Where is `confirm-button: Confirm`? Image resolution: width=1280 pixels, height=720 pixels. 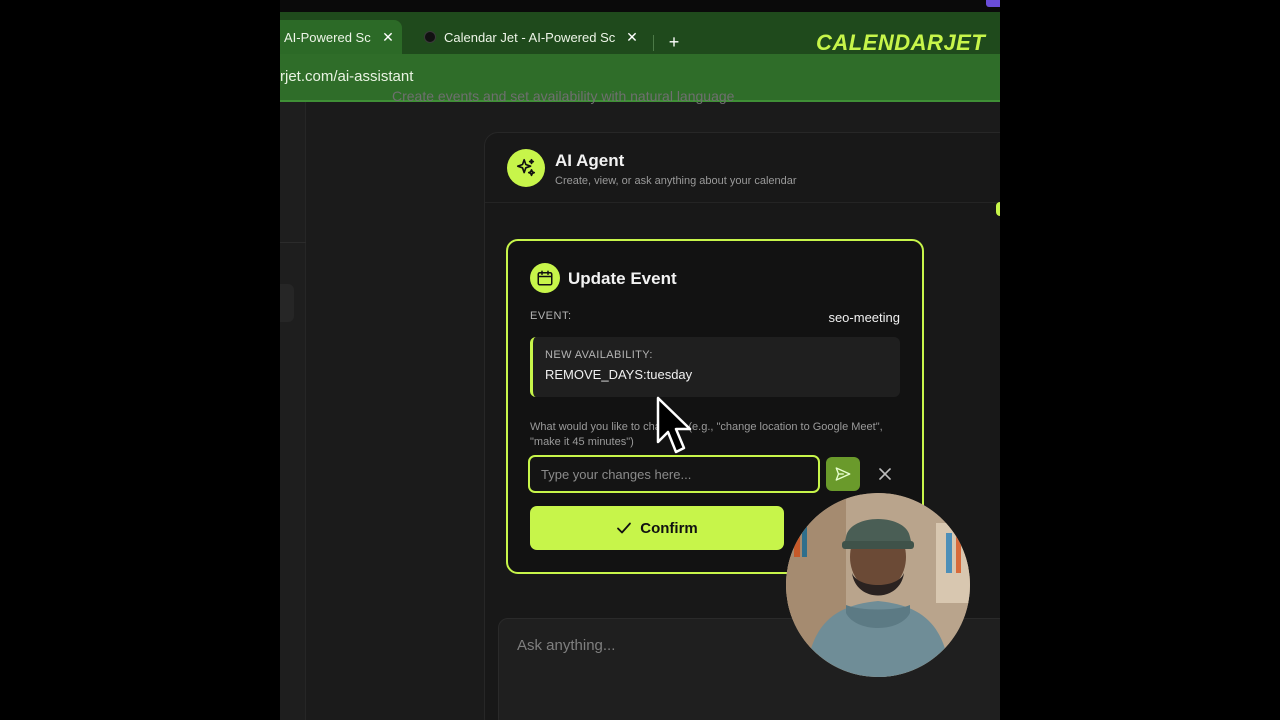
confirm-button: Confirm is located at coordinates (657, 528).